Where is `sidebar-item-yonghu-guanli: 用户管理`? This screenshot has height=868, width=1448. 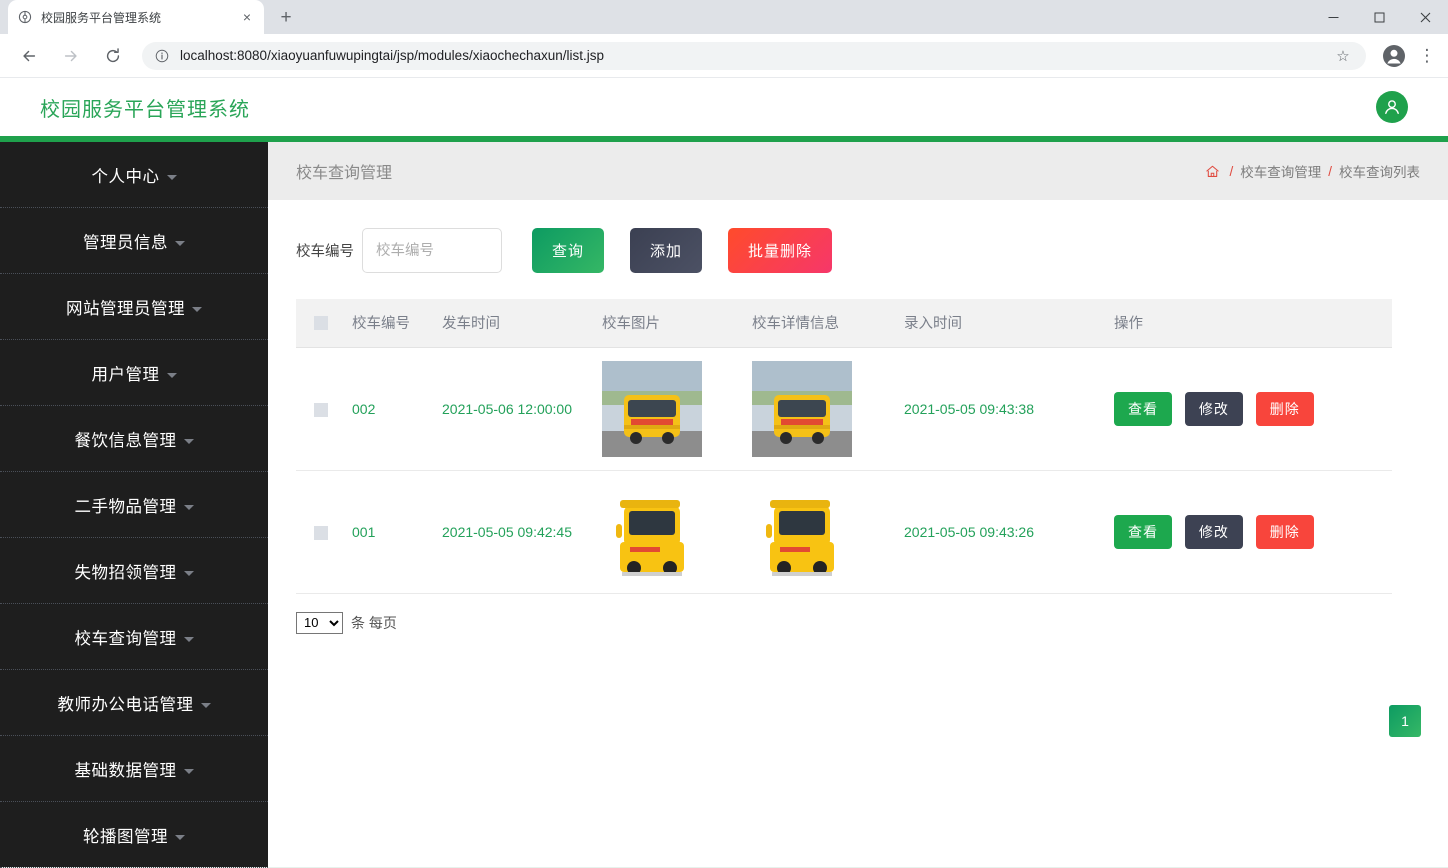 sidebar-item-yonghu-guanli: 用户管理 is located at coordinates (134, 373).